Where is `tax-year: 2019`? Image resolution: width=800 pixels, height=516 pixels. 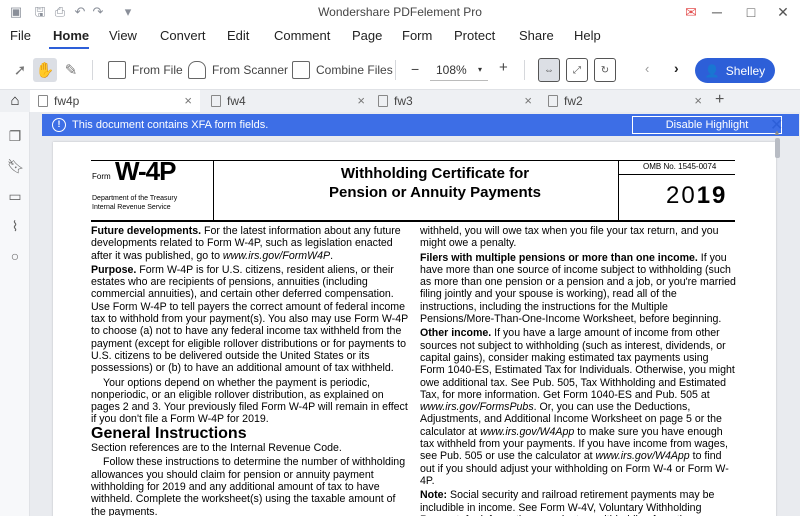 tax-year: 2019 is located at coordinates (696, 196).